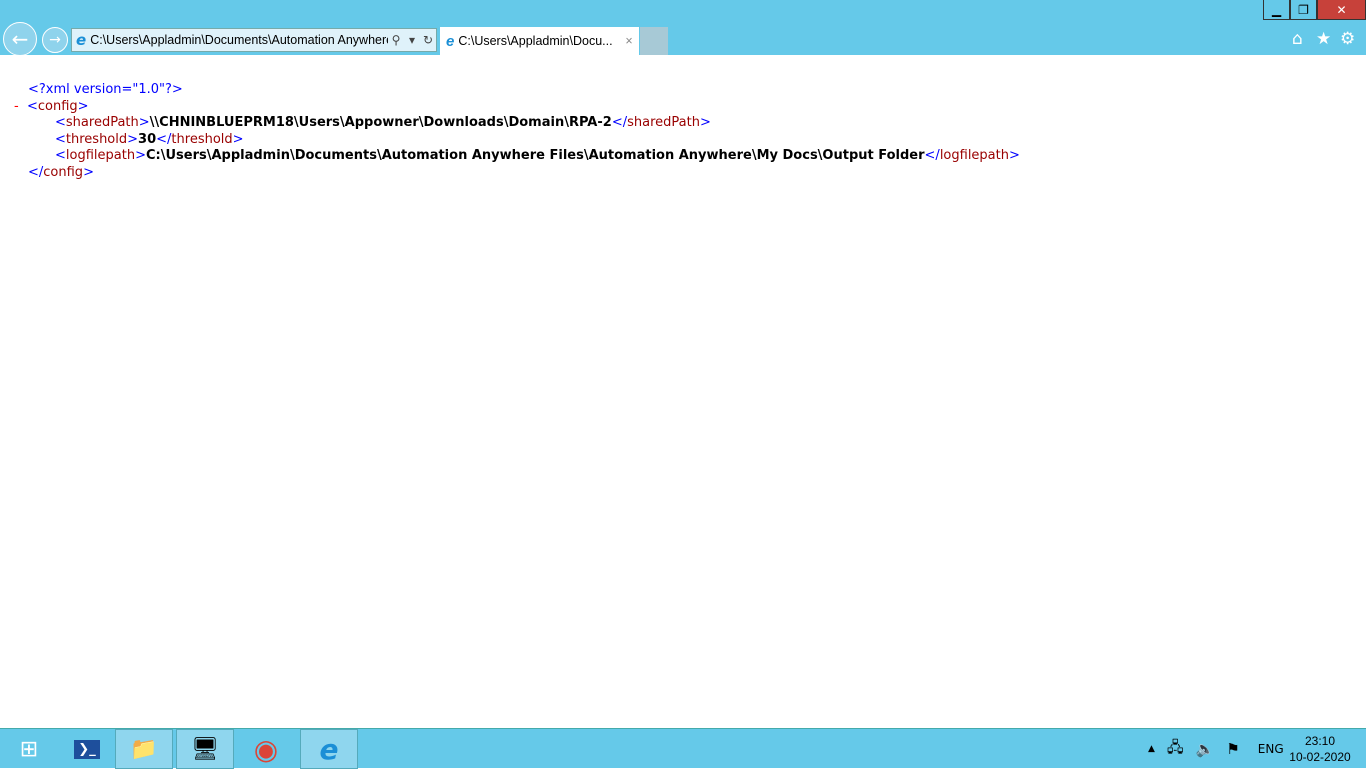  I want to click on tab-active: e C:\Users\Appladmin\Docu... ×, so click(539, 41).